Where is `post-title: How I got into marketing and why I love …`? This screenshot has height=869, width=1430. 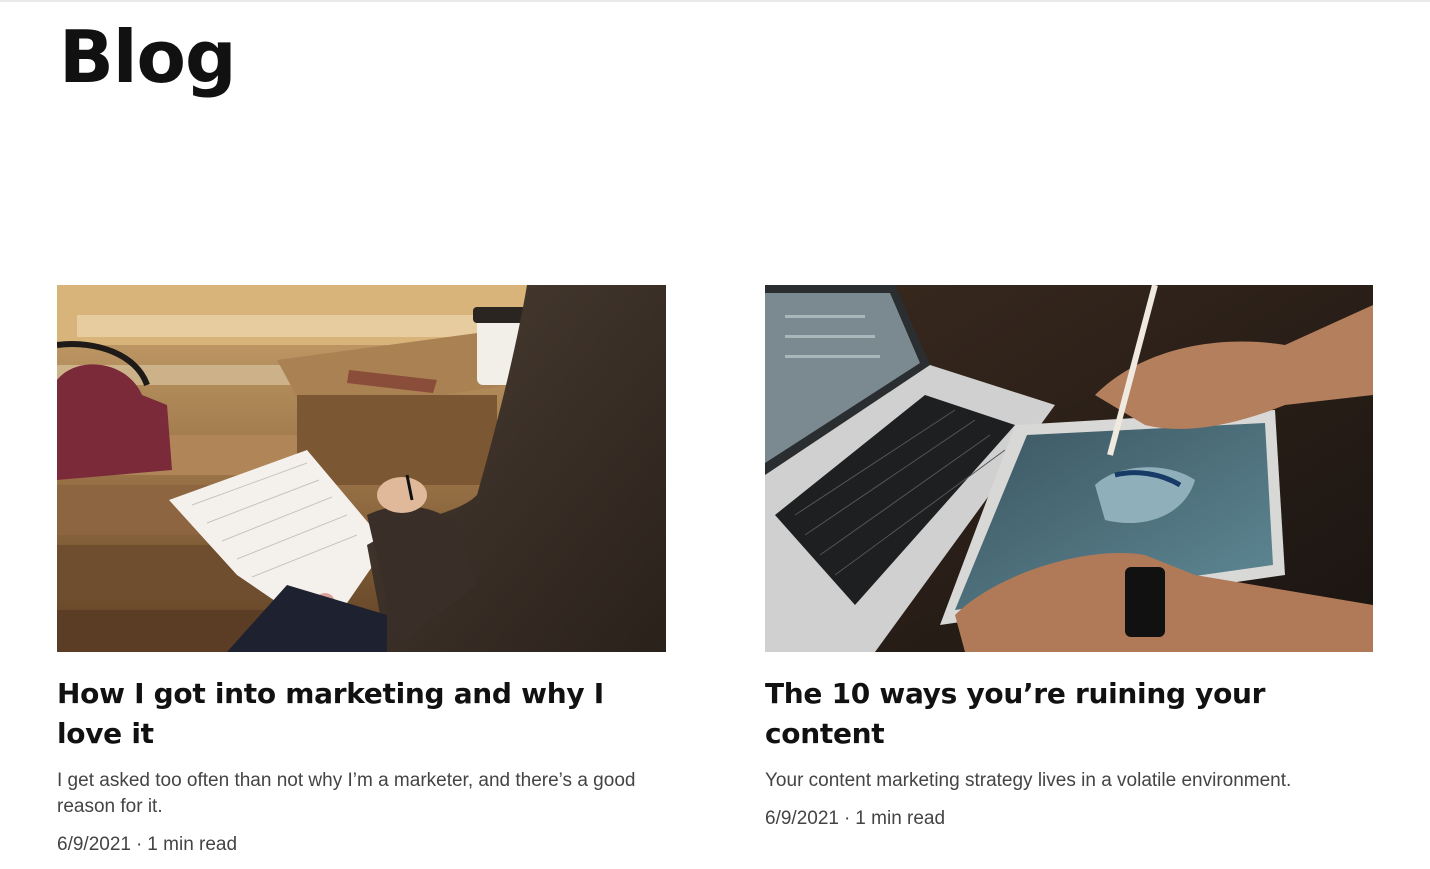
post-title: How I got into marketing and why I love … is located at coordinates (361, 714).